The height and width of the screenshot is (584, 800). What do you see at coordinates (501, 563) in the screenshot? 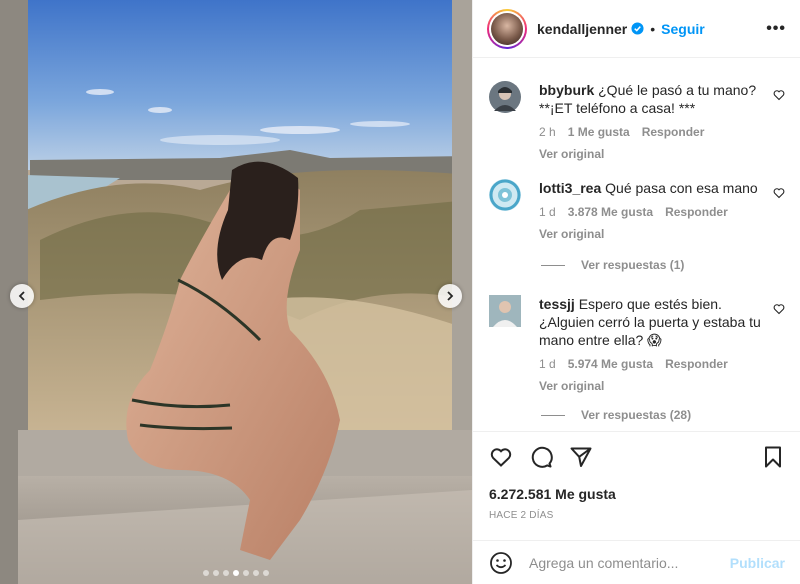
I see `emoji-icon` at bounding box center [501, 563].